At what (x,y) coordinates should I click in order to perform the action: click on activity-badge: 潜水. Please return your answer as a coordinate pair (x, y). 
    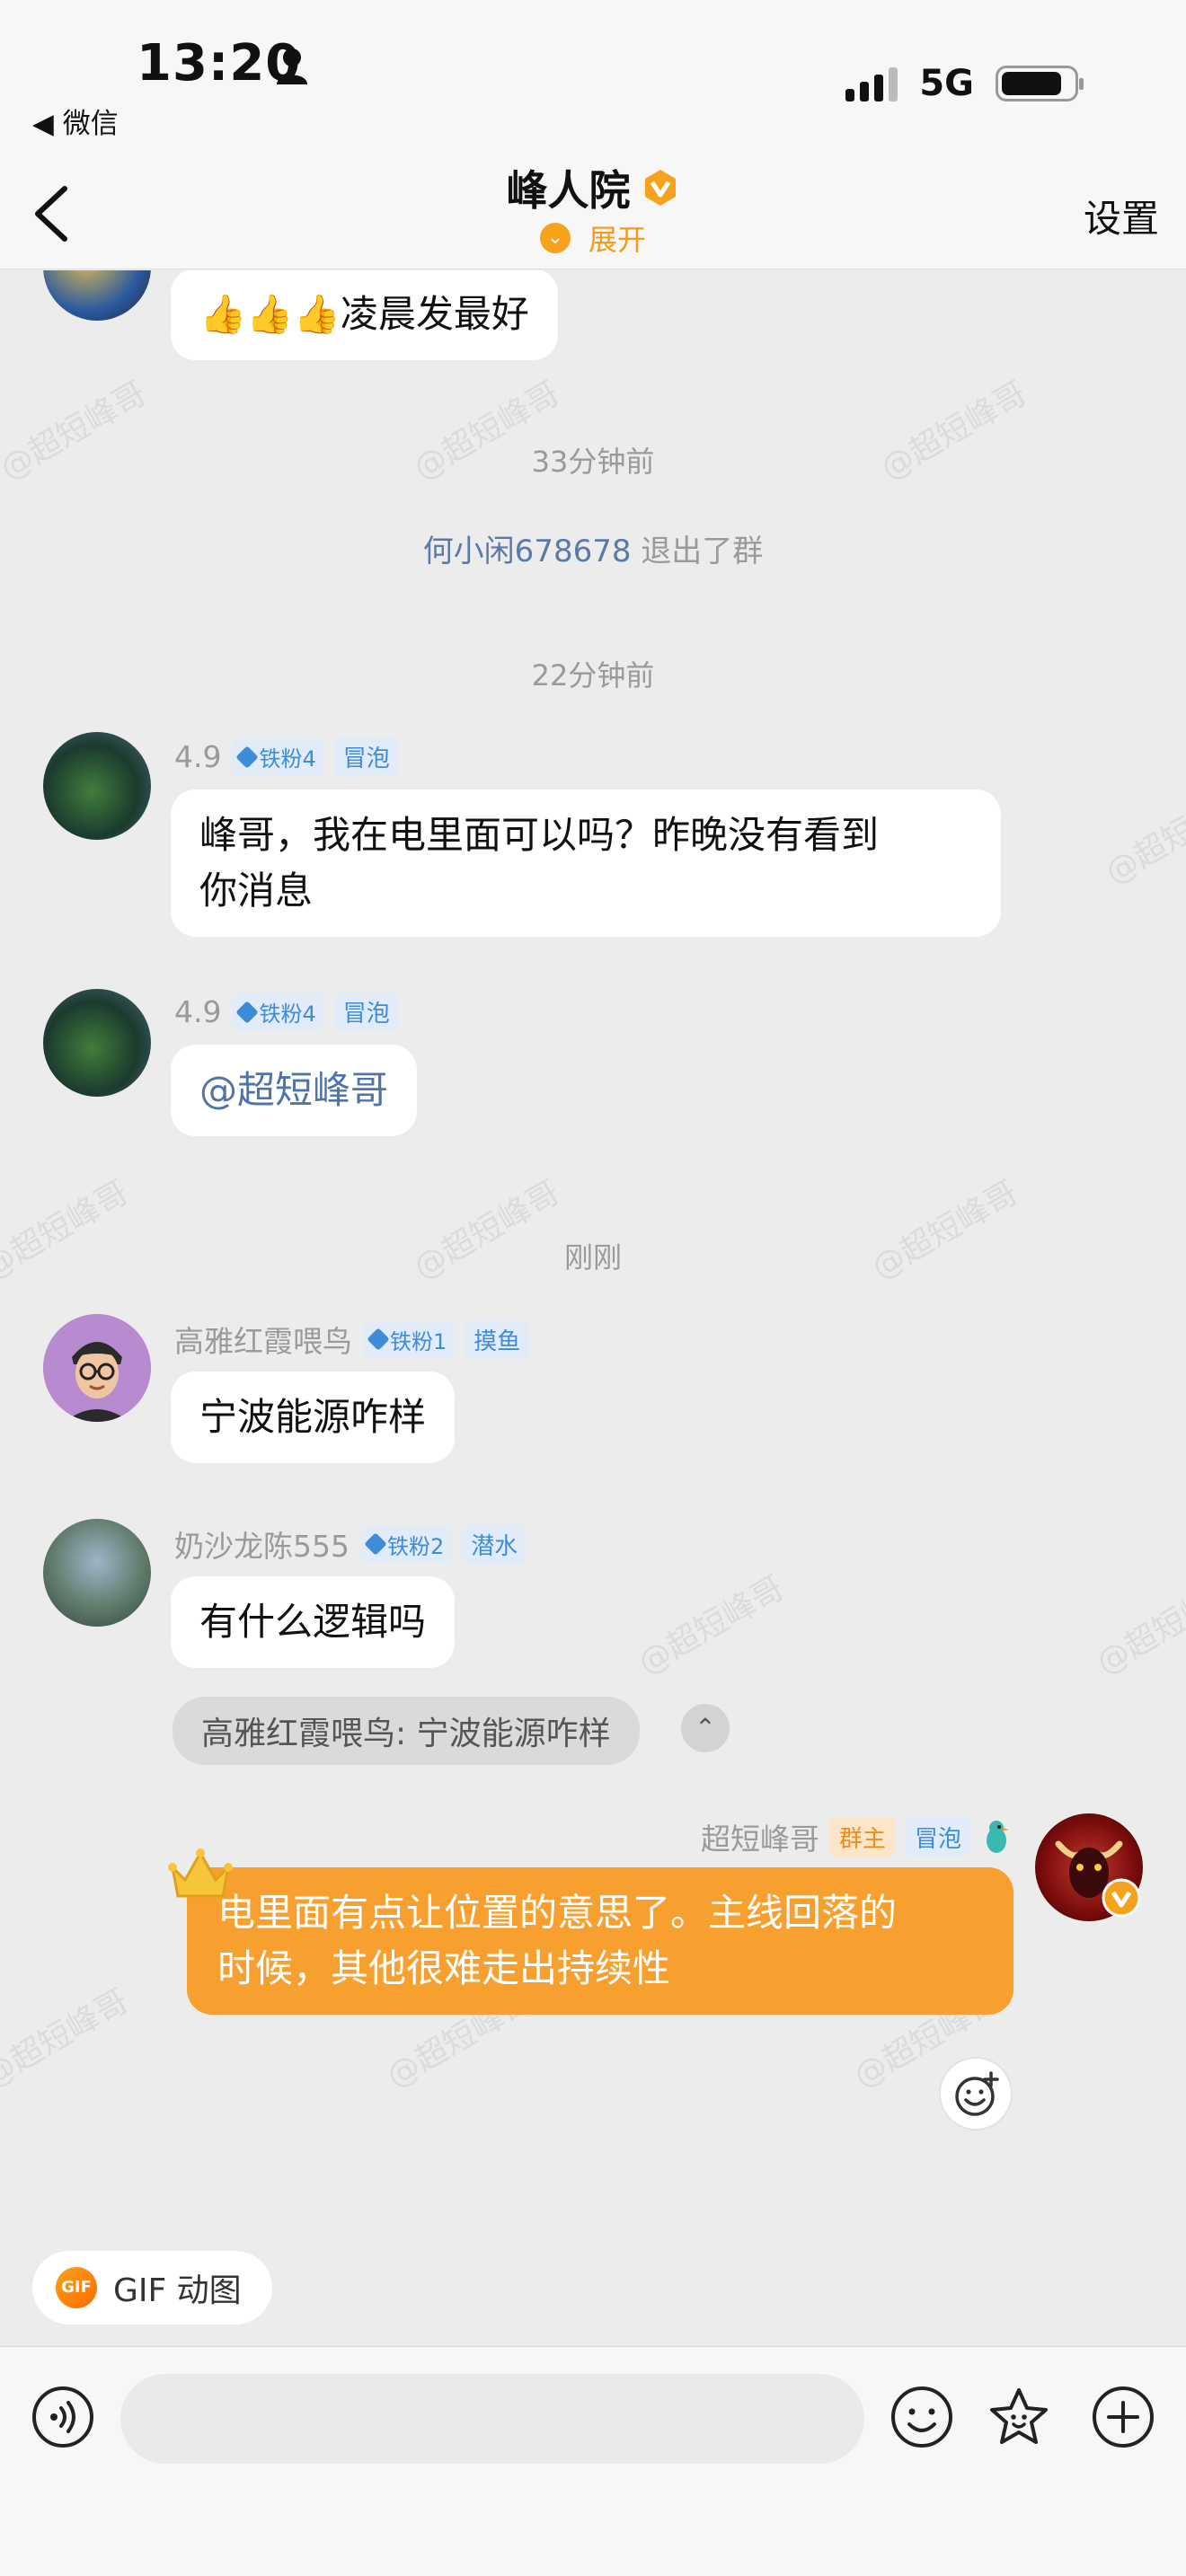
    Looking at the image, I should click on (494, 1544).